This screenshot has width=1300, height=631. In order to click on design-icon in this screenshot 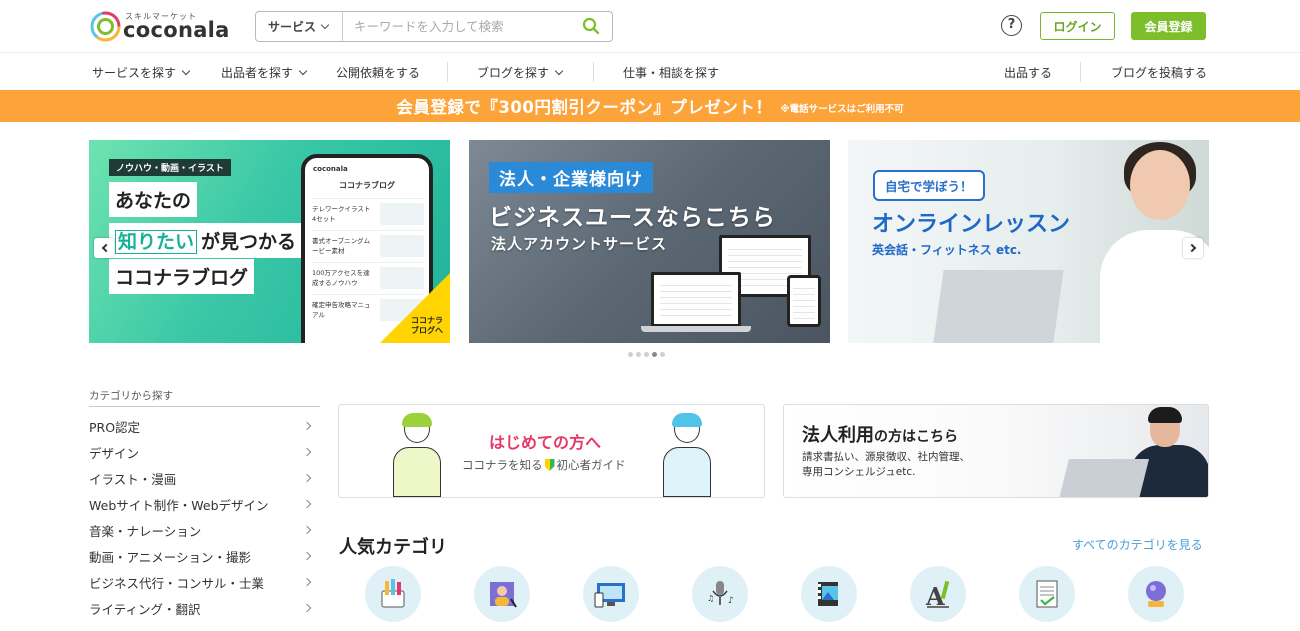, I will do `click(393, 594)`.